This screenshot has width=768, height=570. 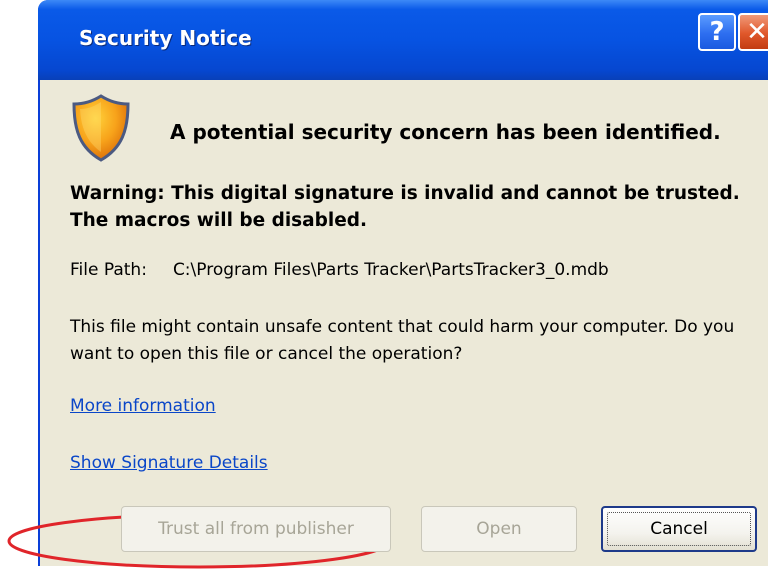 What do you see at coordinates (499, 529) in the screenshot?
I see `open-button: Open` at bounding box center [499, 529].